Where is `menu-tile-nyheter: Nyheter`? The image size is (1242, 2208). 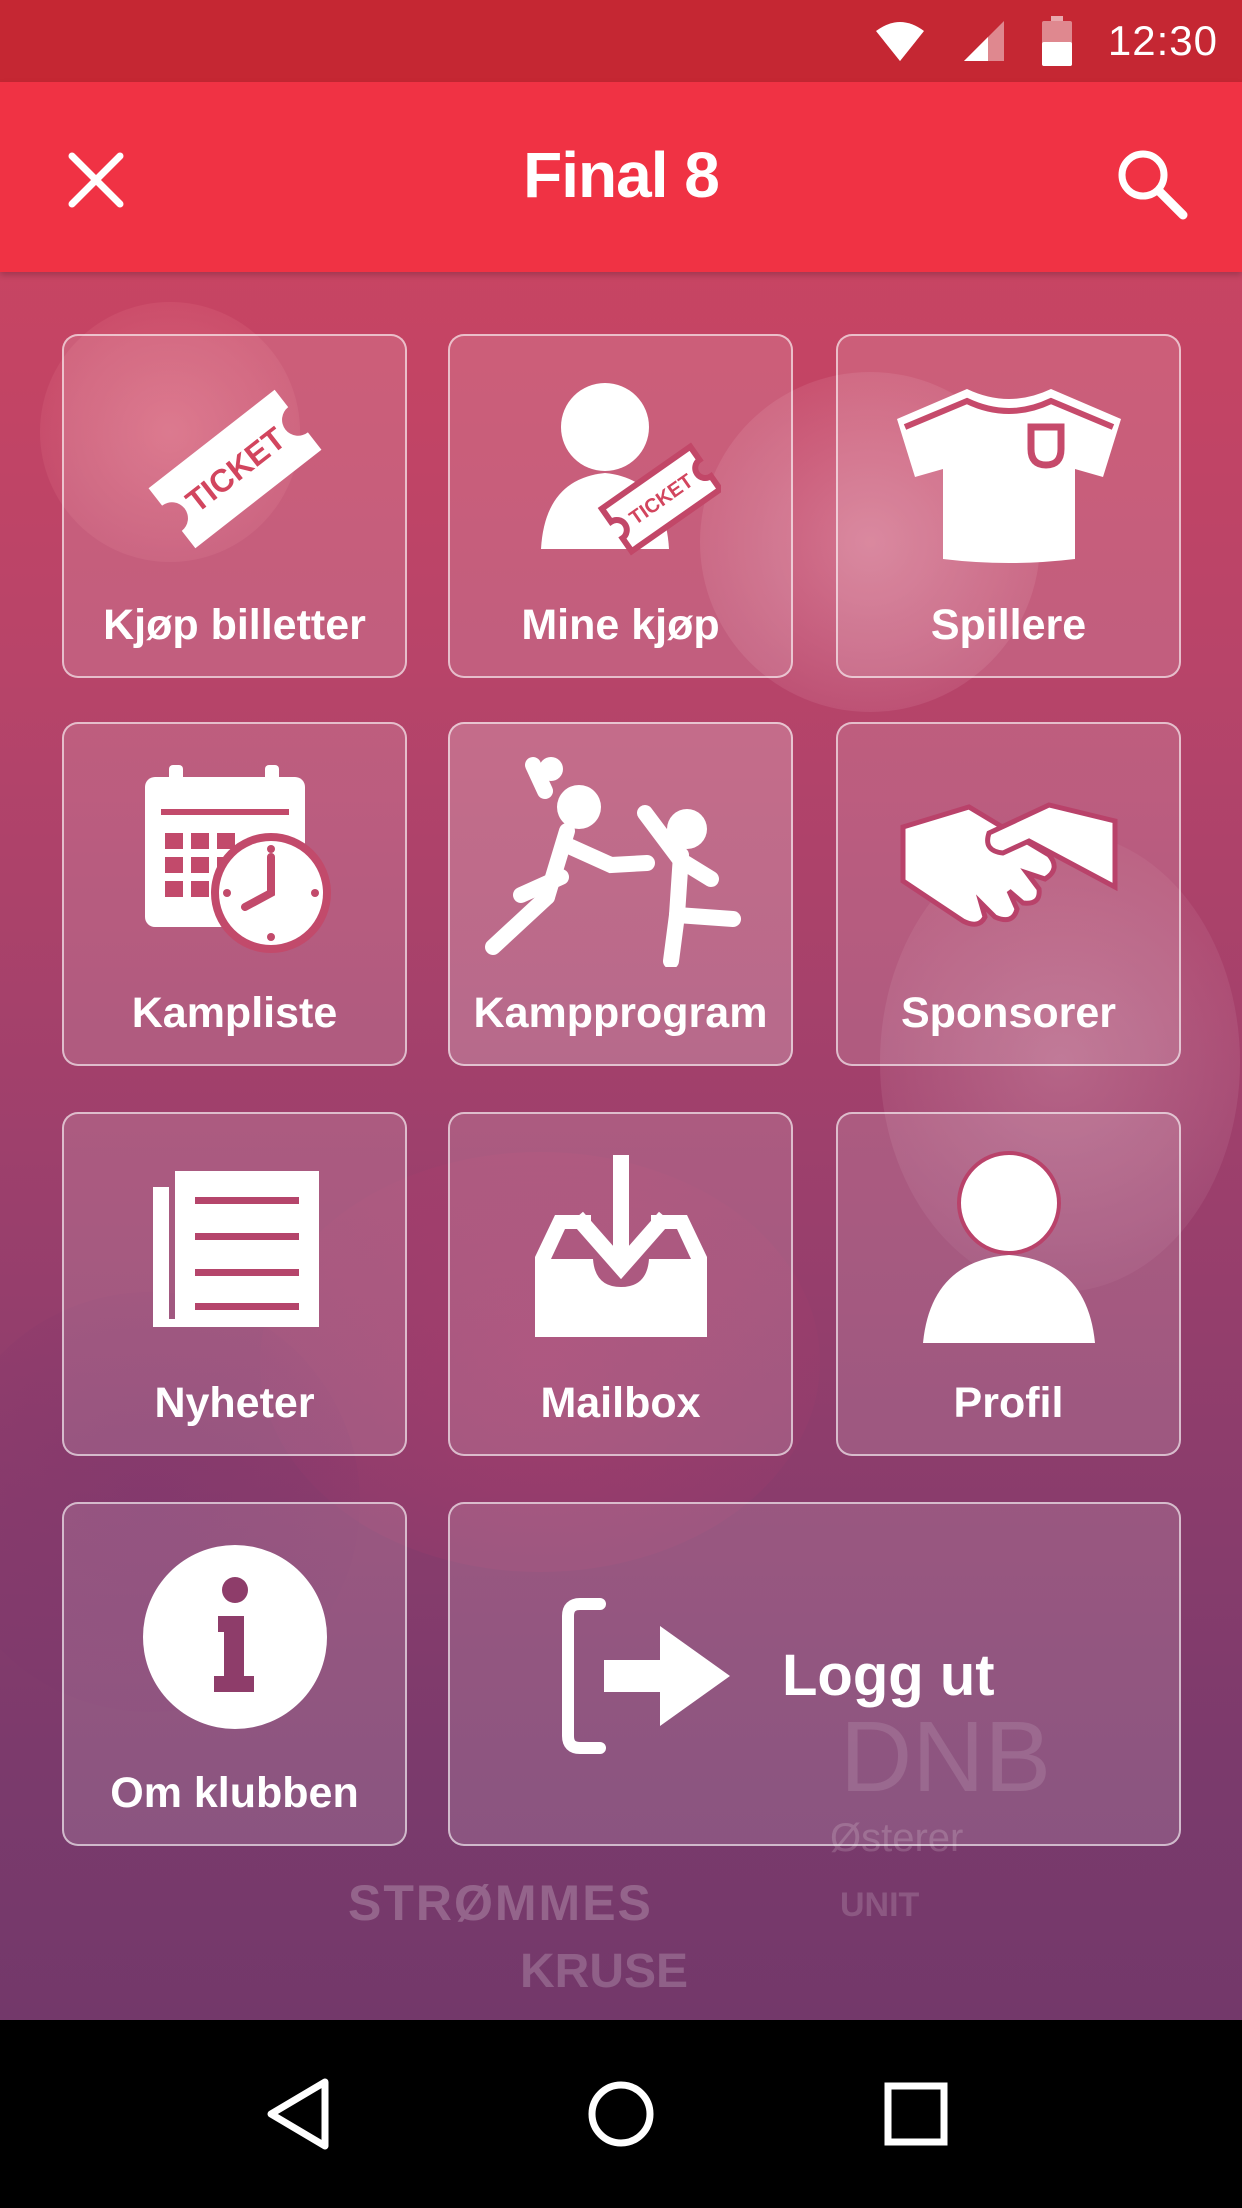
menu-tile-nyheter: Nyheter is located at coordinates (234, 1284).